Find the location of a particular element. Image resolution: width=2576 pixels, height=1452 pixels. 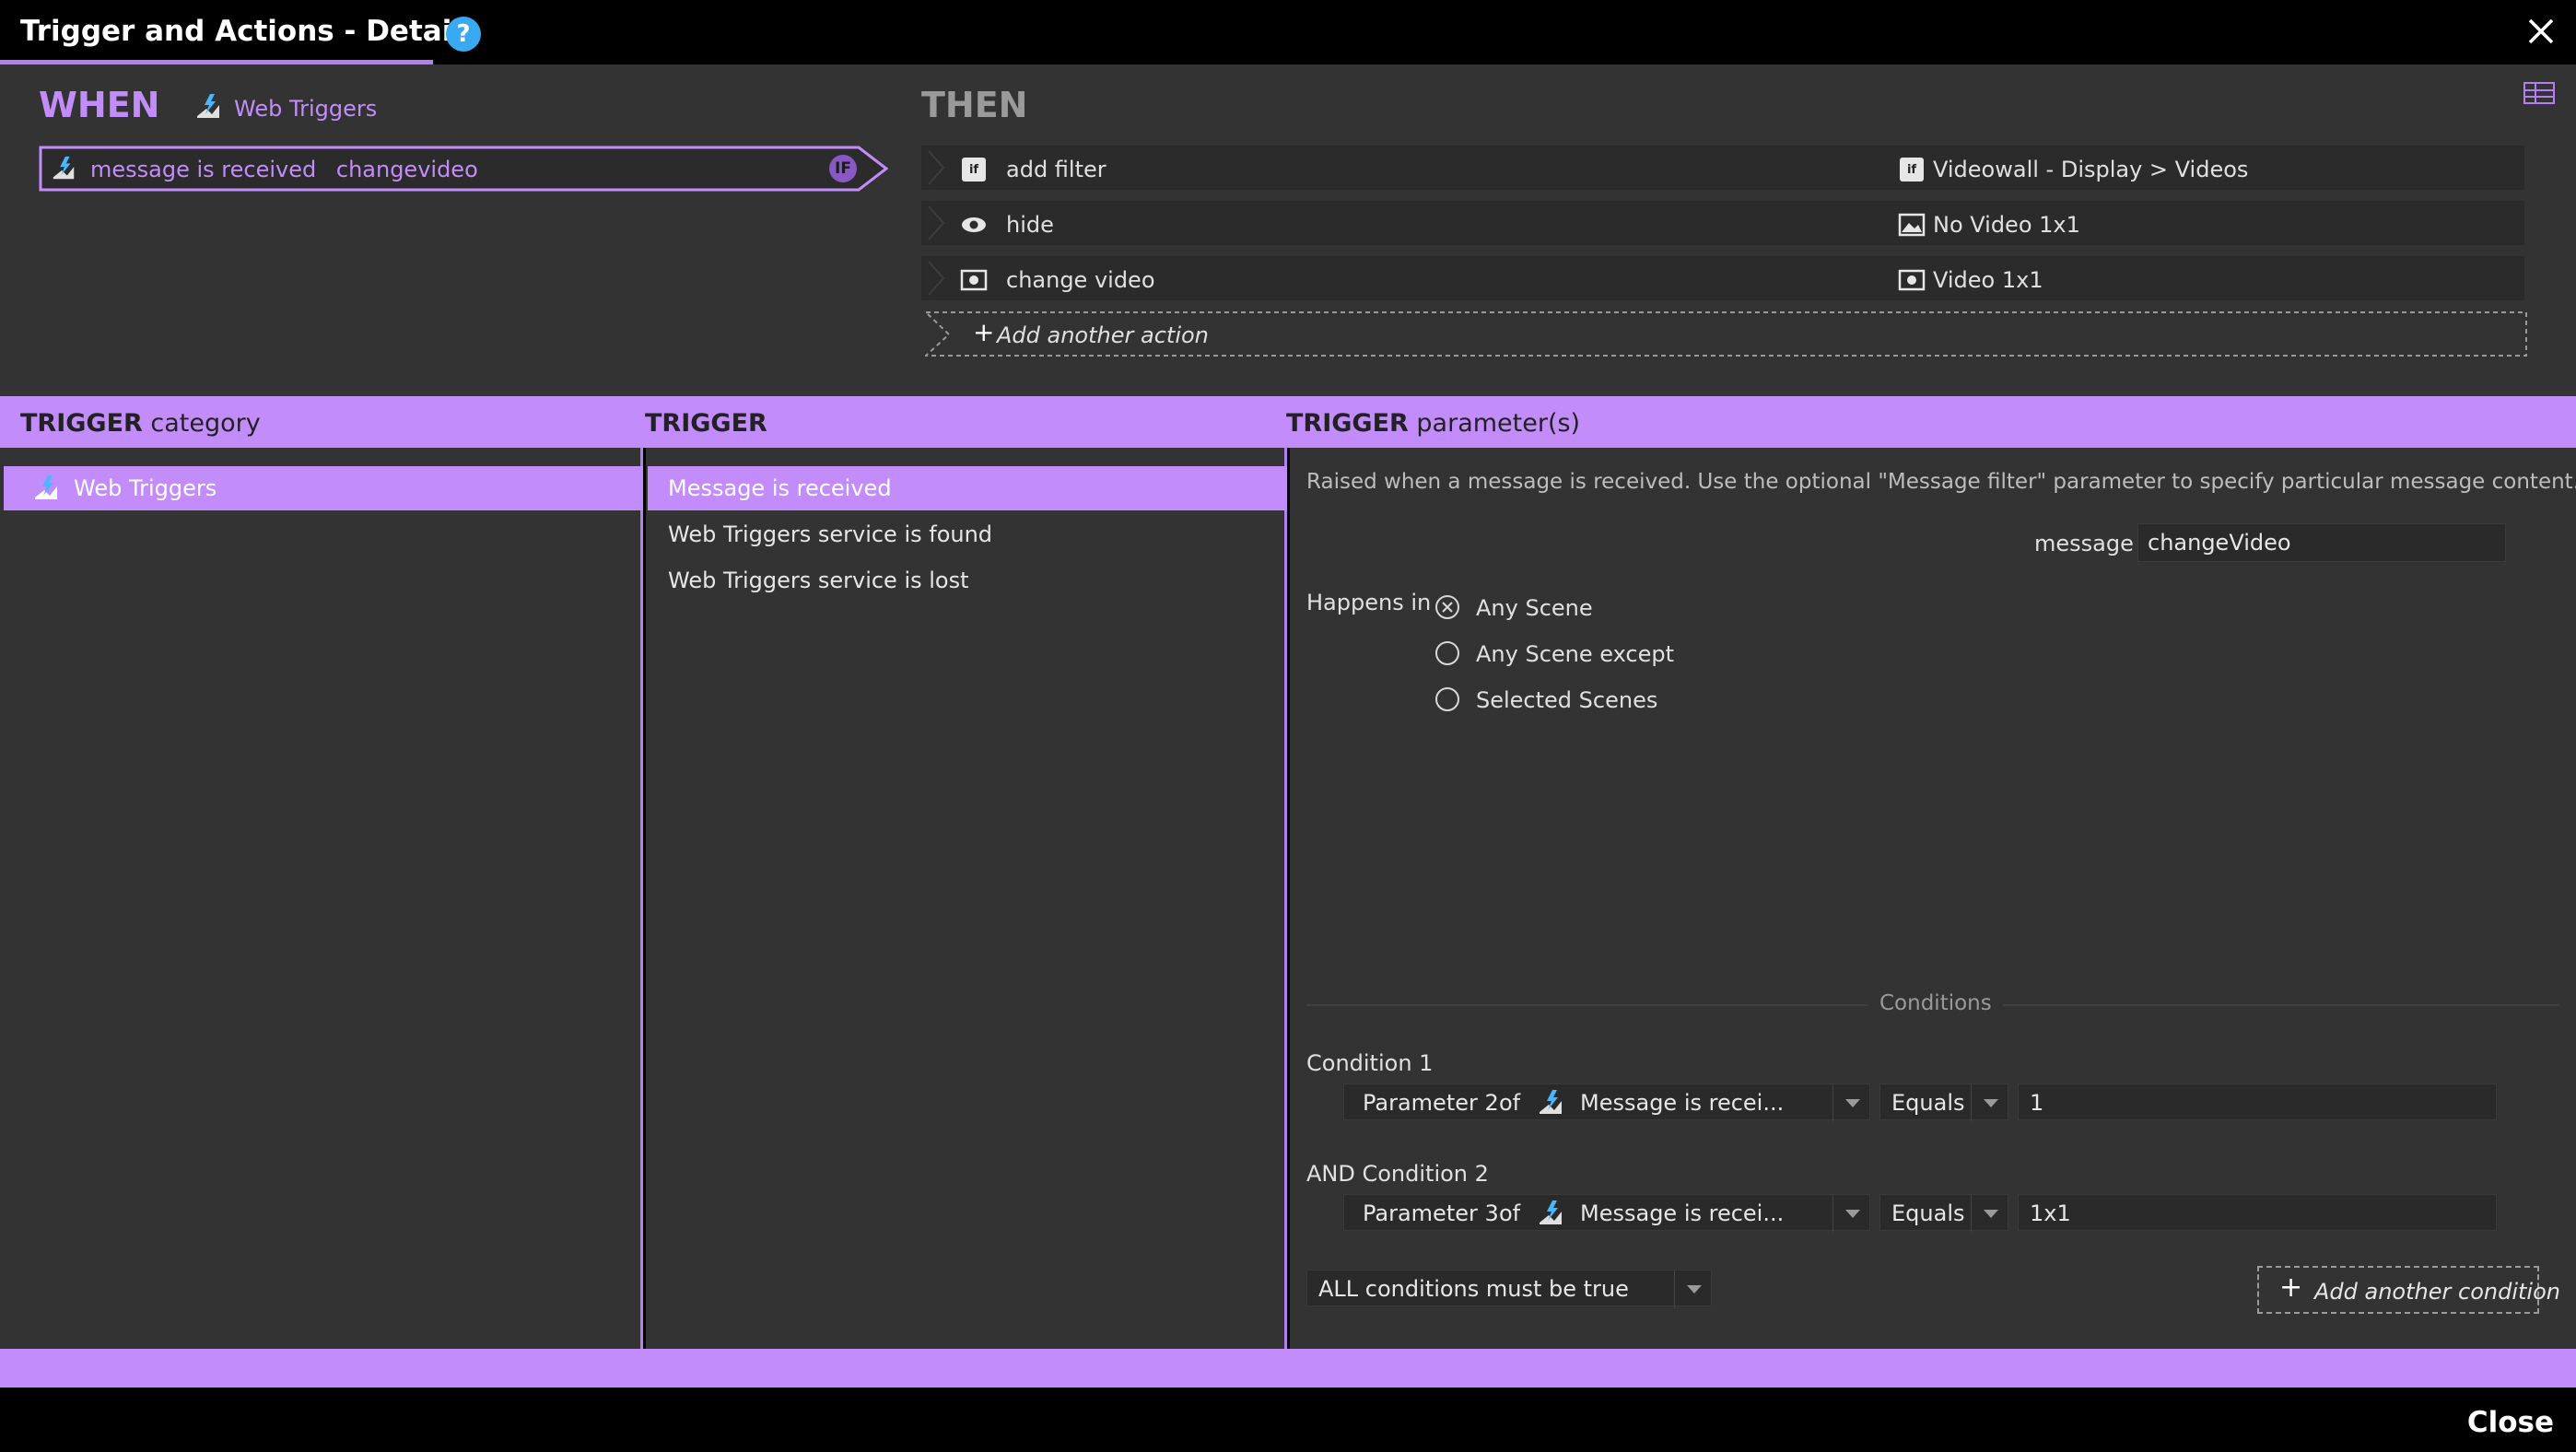

action-target: Videowall - Display > Videos is located at coordinates (2091, 170).